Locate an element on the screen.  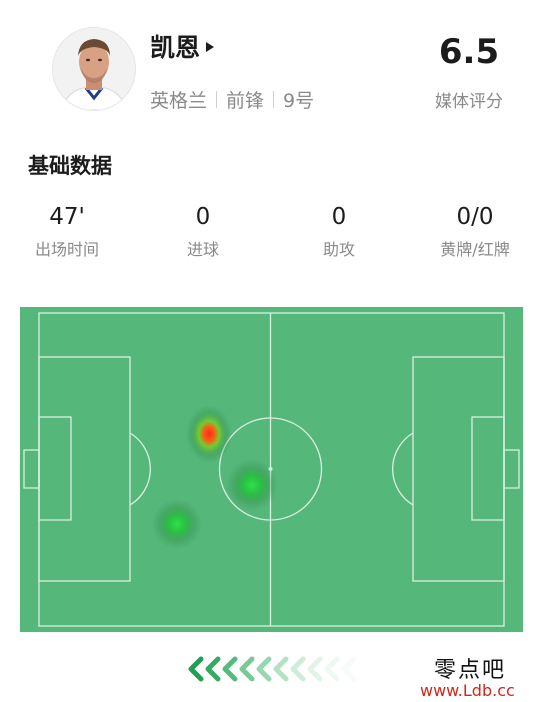
stat-value: 47' is located at coordinates (67, 217).